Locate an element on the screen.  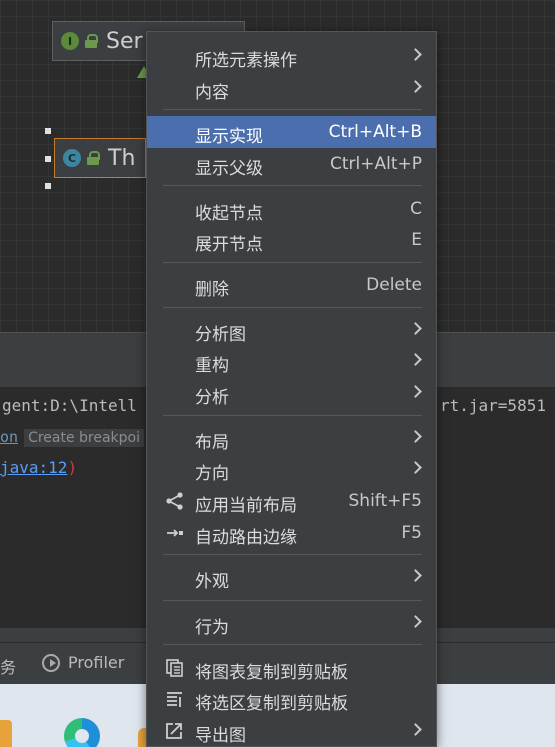
console-line: java:12) is located at coordinates (38, 467).